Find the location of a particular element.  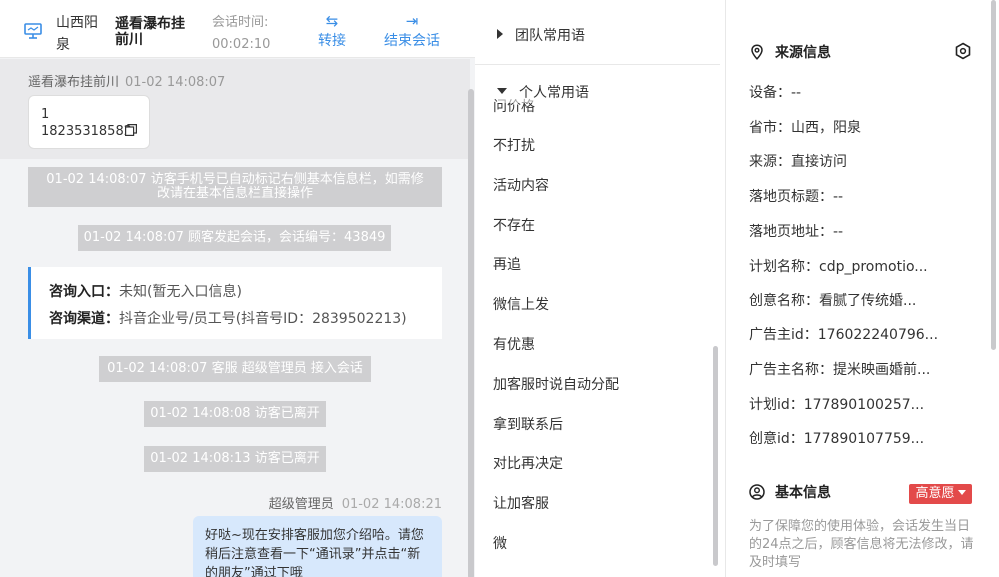

source-info-title: 来源信息 is located at coordinates (790, 53).